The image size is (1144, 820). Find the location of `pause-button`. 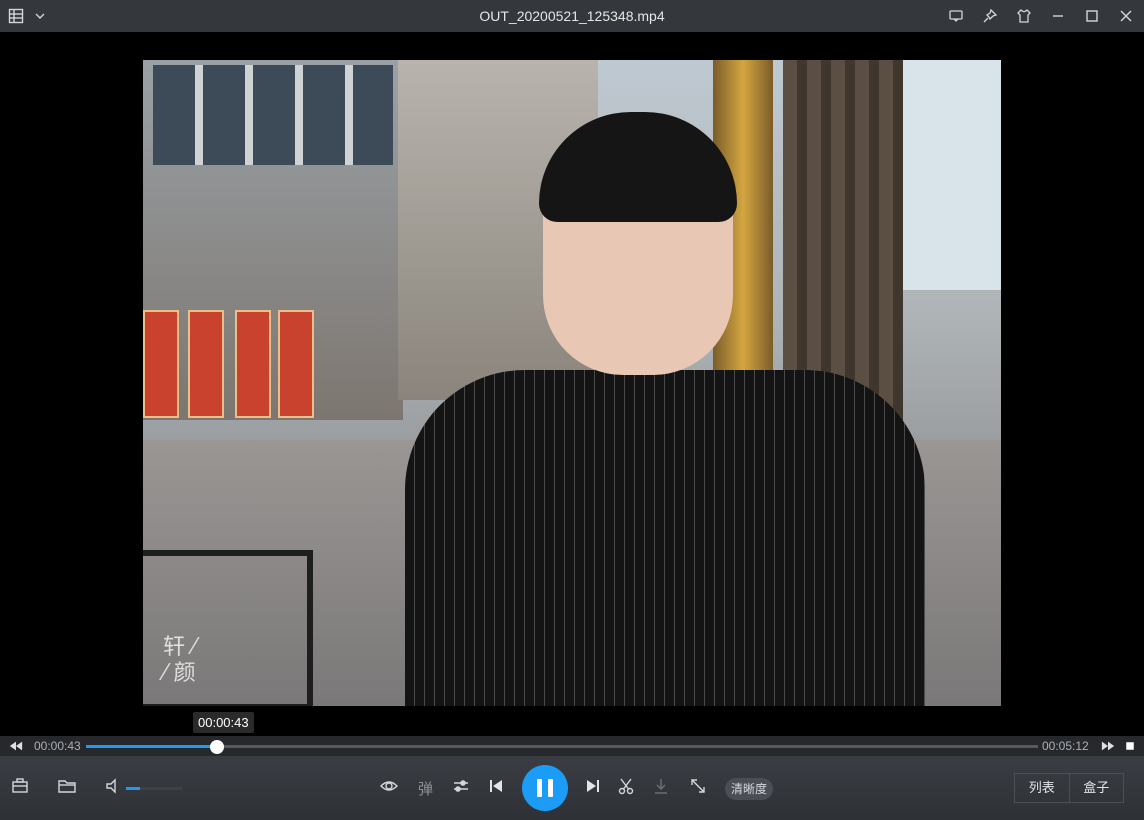

pause-button is located at coordinates (545, 788).